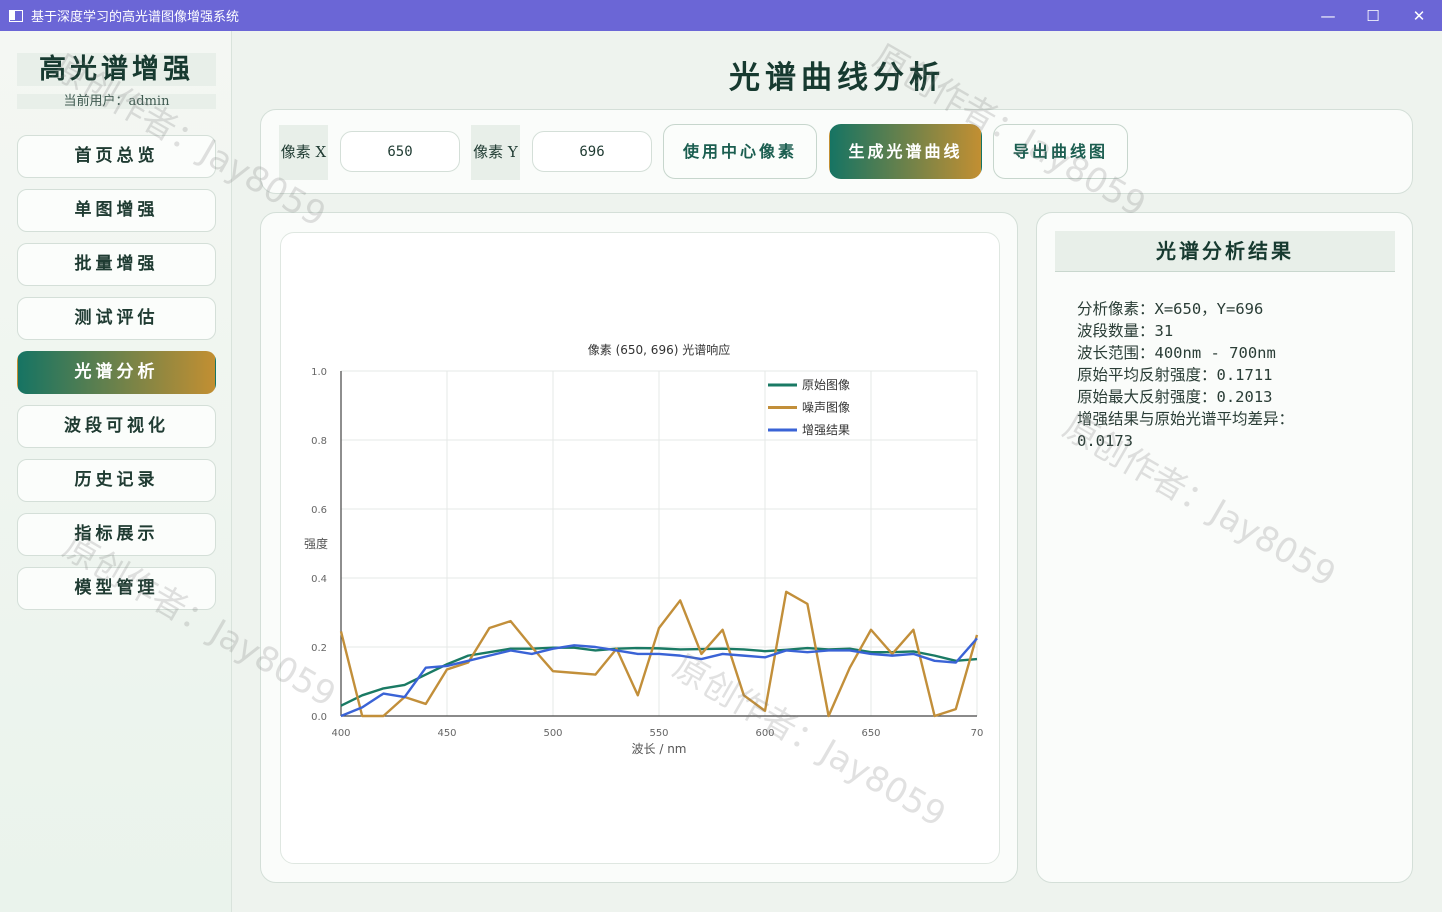  What do you see at coordinates (659, 749) in the screenshot?
I see `x-axis-label: 波长 / nm` at bounding box center [659, 749].